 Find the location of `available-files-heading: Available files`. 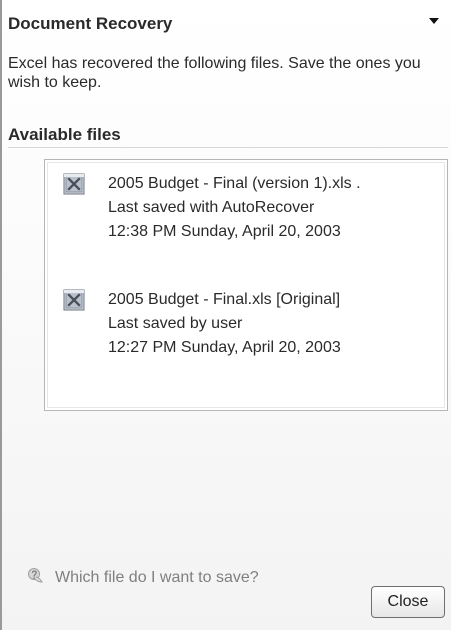

available-files-heading: Available files is located at coordinates (64, 134).